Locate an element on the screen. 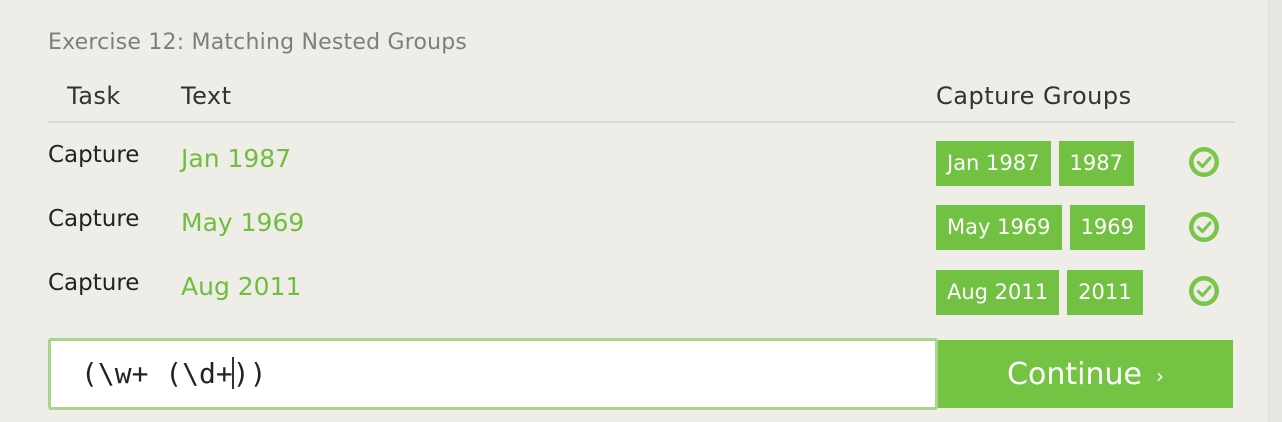  header-divider is located at coordinates (641, 122).